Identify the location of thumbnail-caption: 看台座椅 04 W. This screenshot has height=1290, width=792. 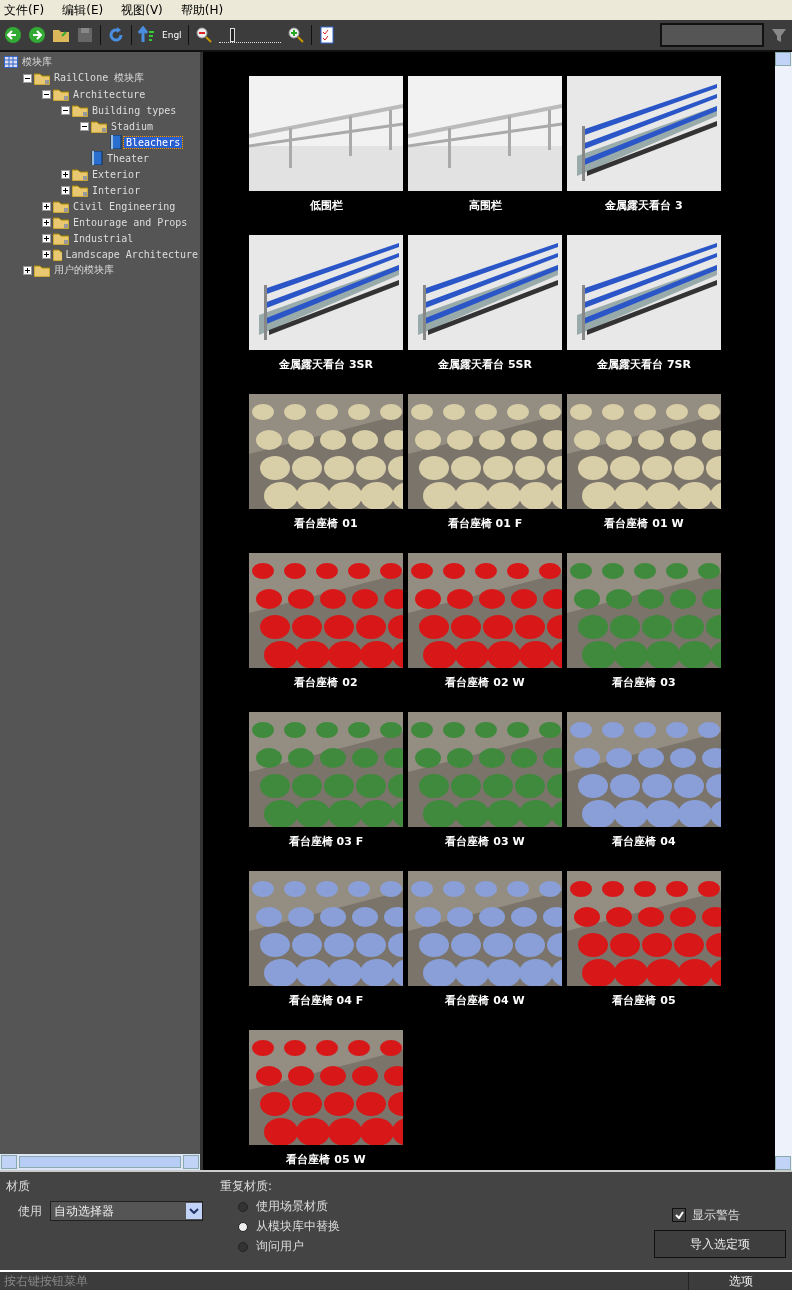
(485, 1000).